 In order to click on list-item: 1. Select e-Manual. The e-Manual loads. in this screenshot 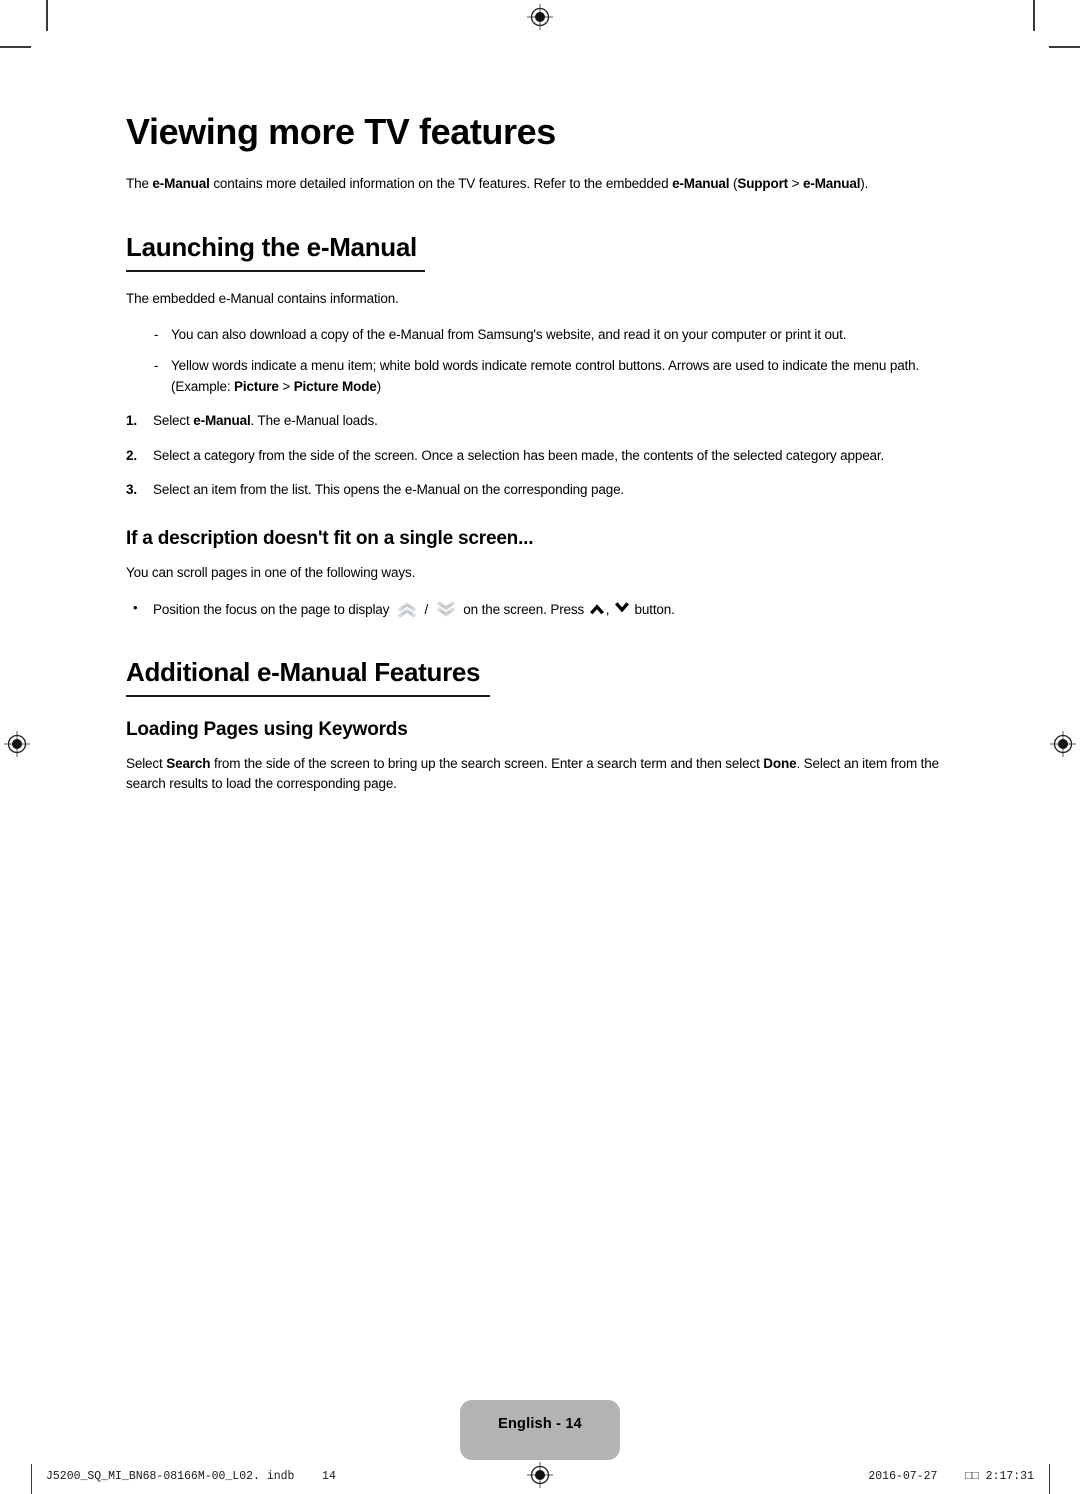, I will do `click(536, 421)`.